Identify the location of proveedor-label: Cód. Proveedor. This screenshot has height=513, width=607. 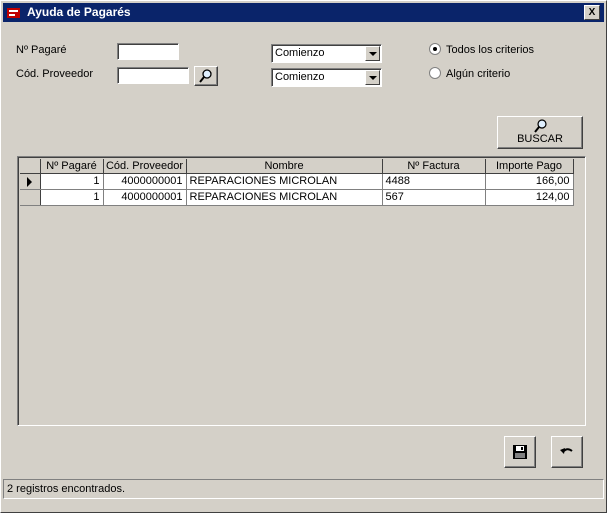
(55, 74).